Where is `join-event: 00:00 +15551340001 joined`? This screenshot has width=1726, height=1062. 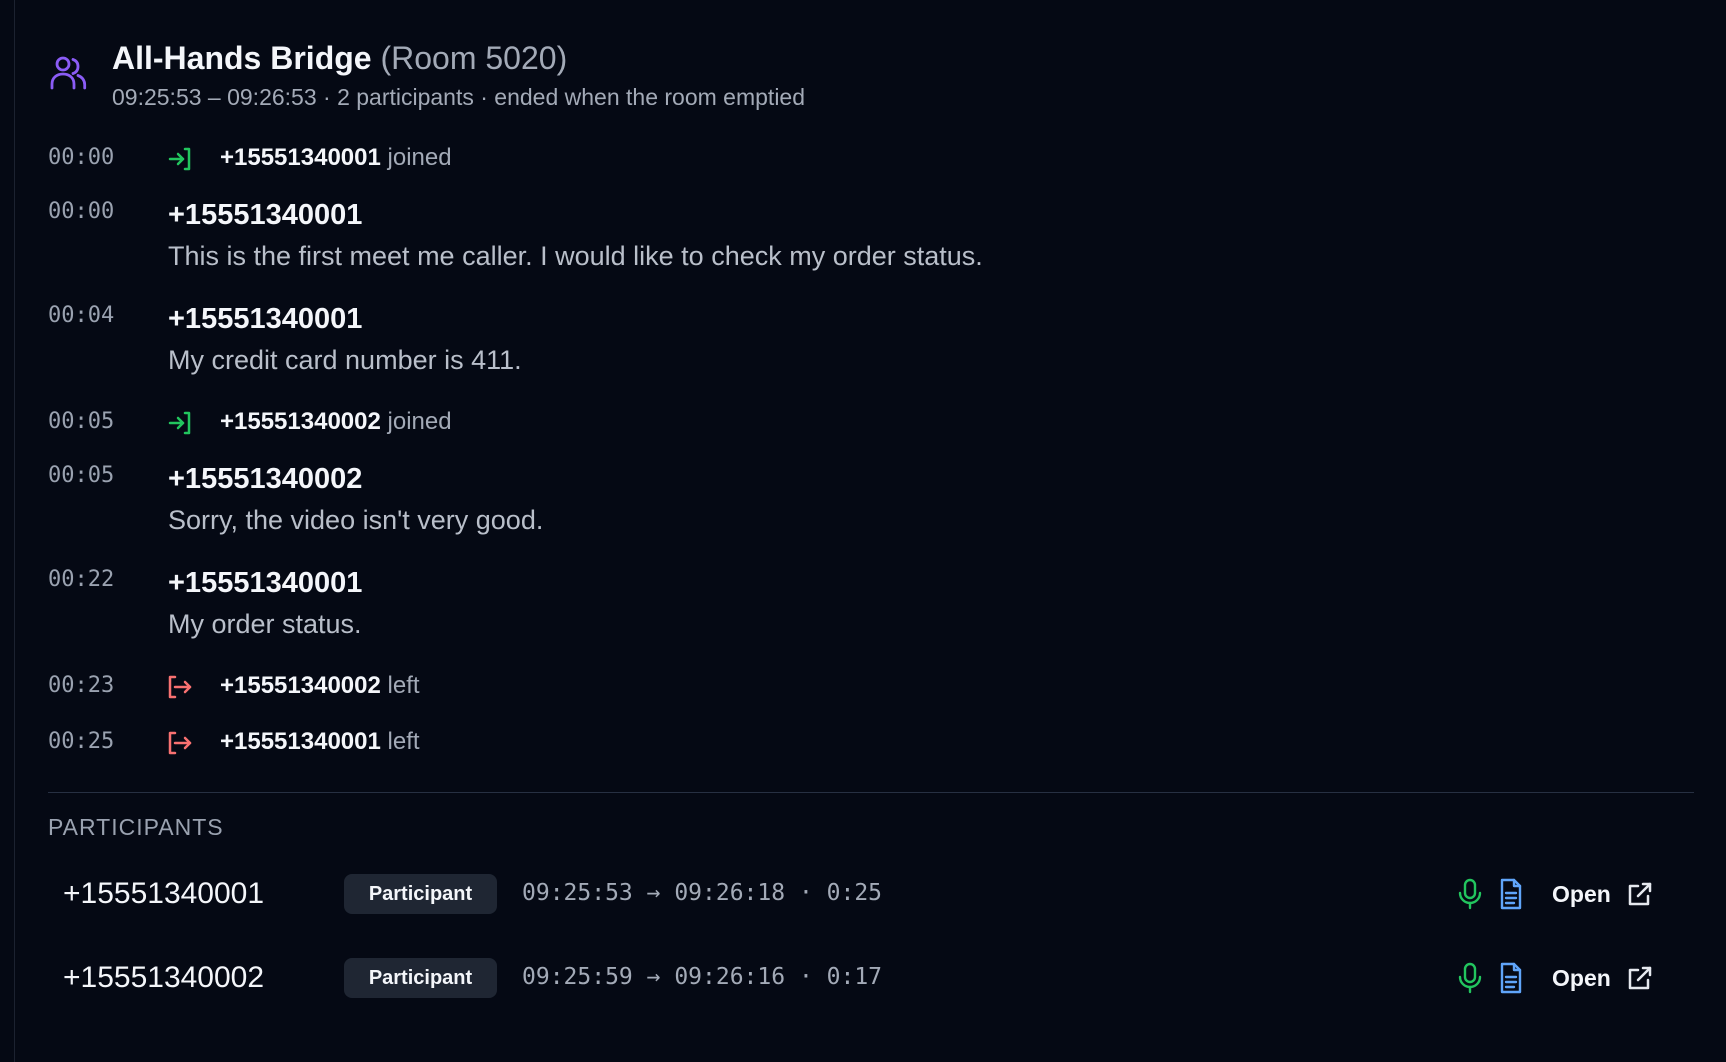
join-event: 00:00 +15551340001 joined is located at coordinates (848, 159).